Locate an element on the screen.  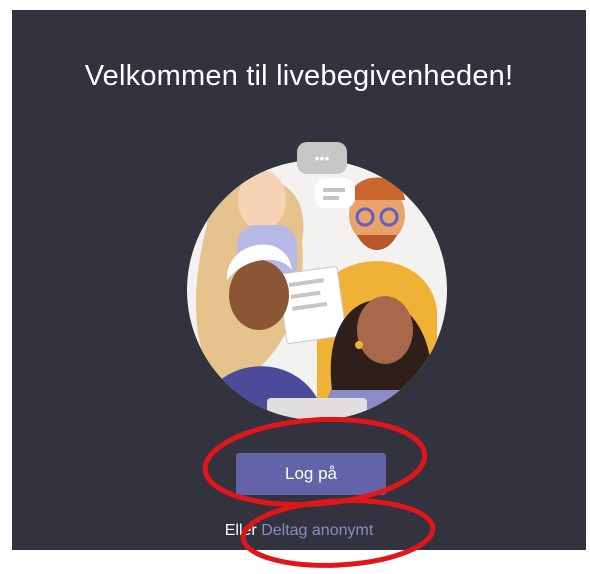
alt-prefix: Eller is located at coordinates (240, 530).